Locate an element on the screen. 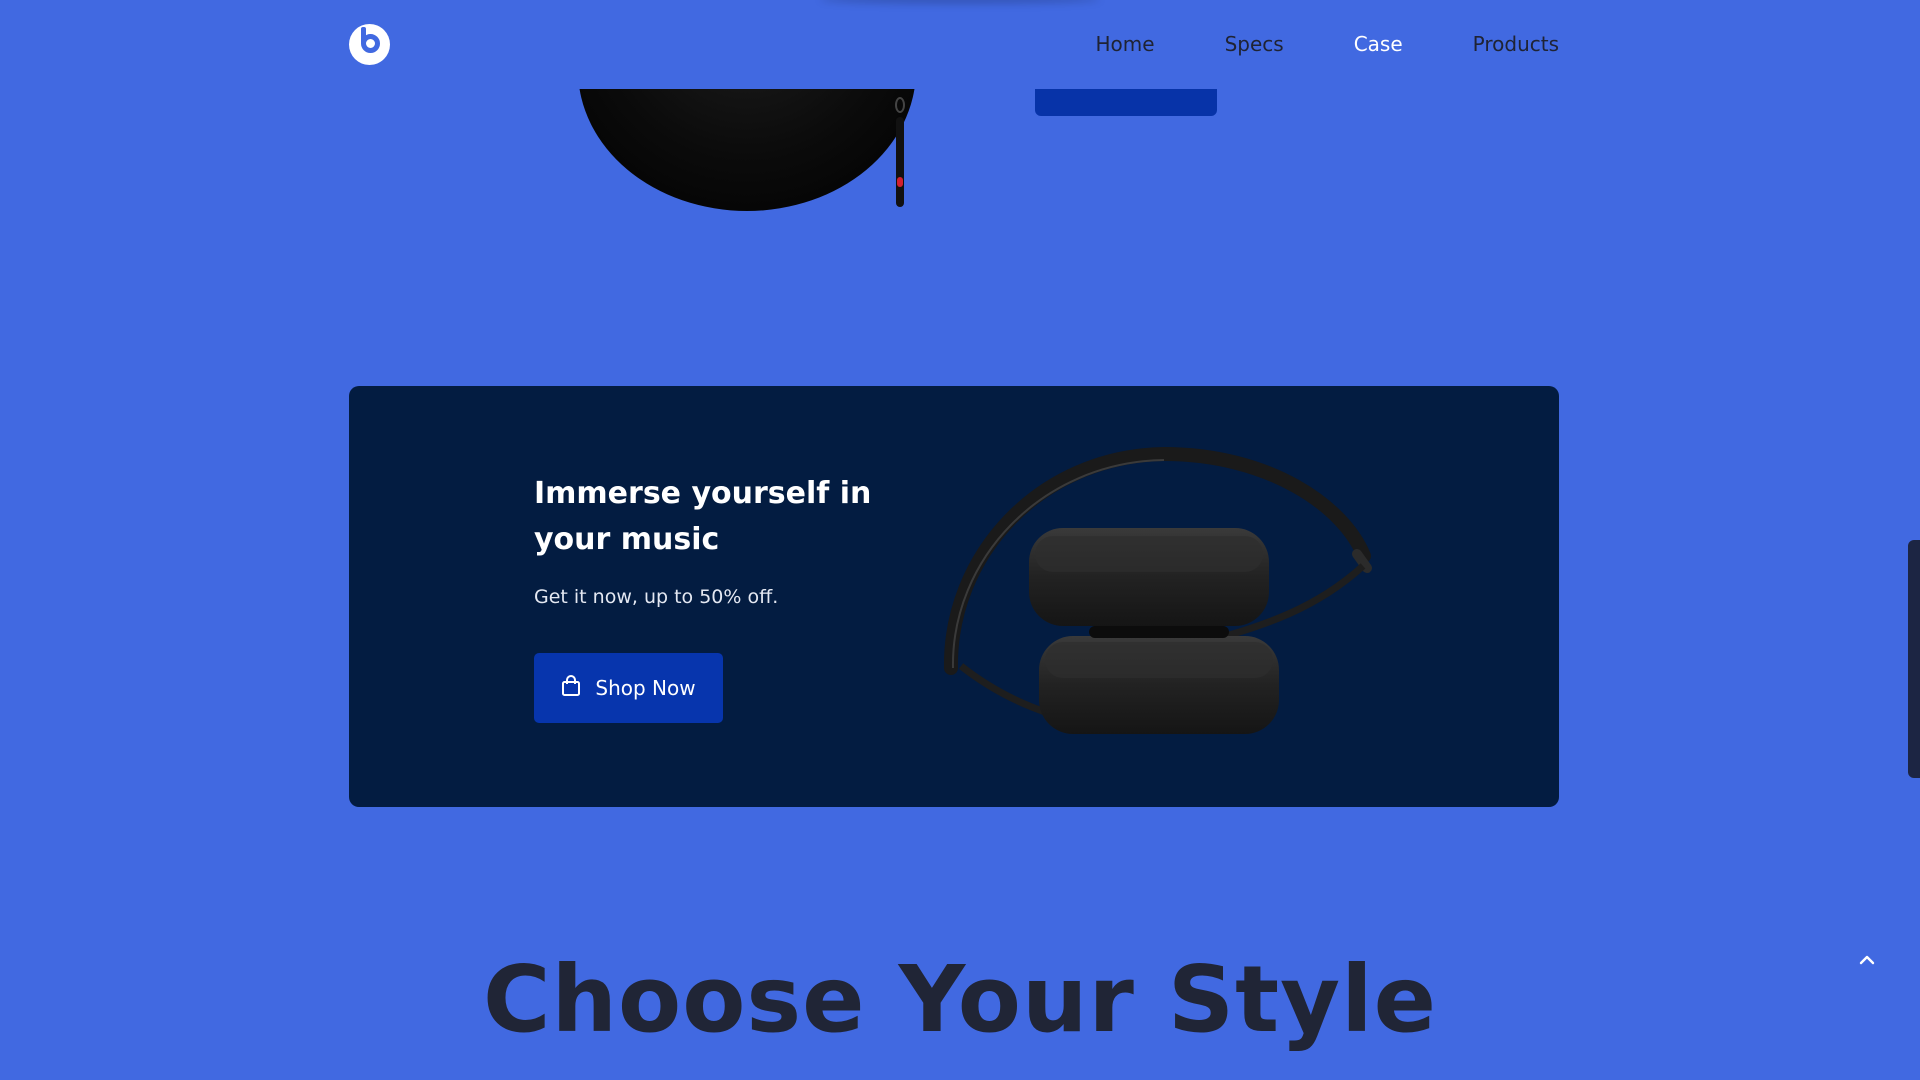 The height and width of the screenshot is (1080, 1920). scrollbar-thumb is located at coordinates (1914, 659).